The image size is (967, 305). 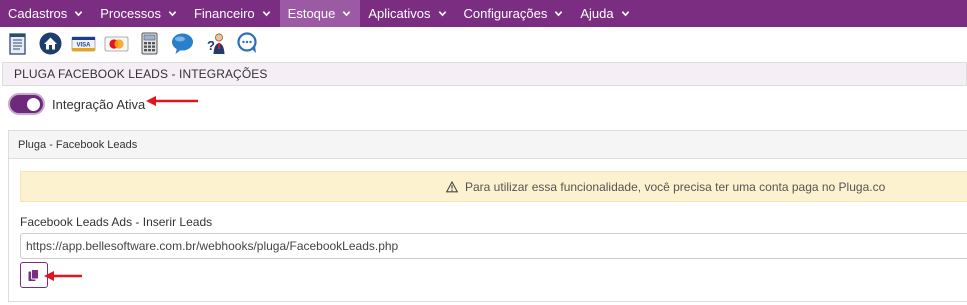 I want to click on calculator-icon, so click(x=149, y=43).